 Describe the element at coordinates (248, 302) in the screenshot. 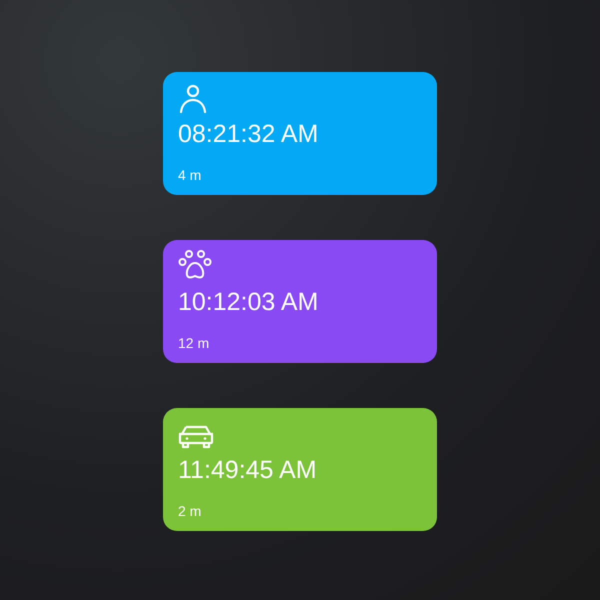

I see `time-label: 10:12:03 AM` at that location.